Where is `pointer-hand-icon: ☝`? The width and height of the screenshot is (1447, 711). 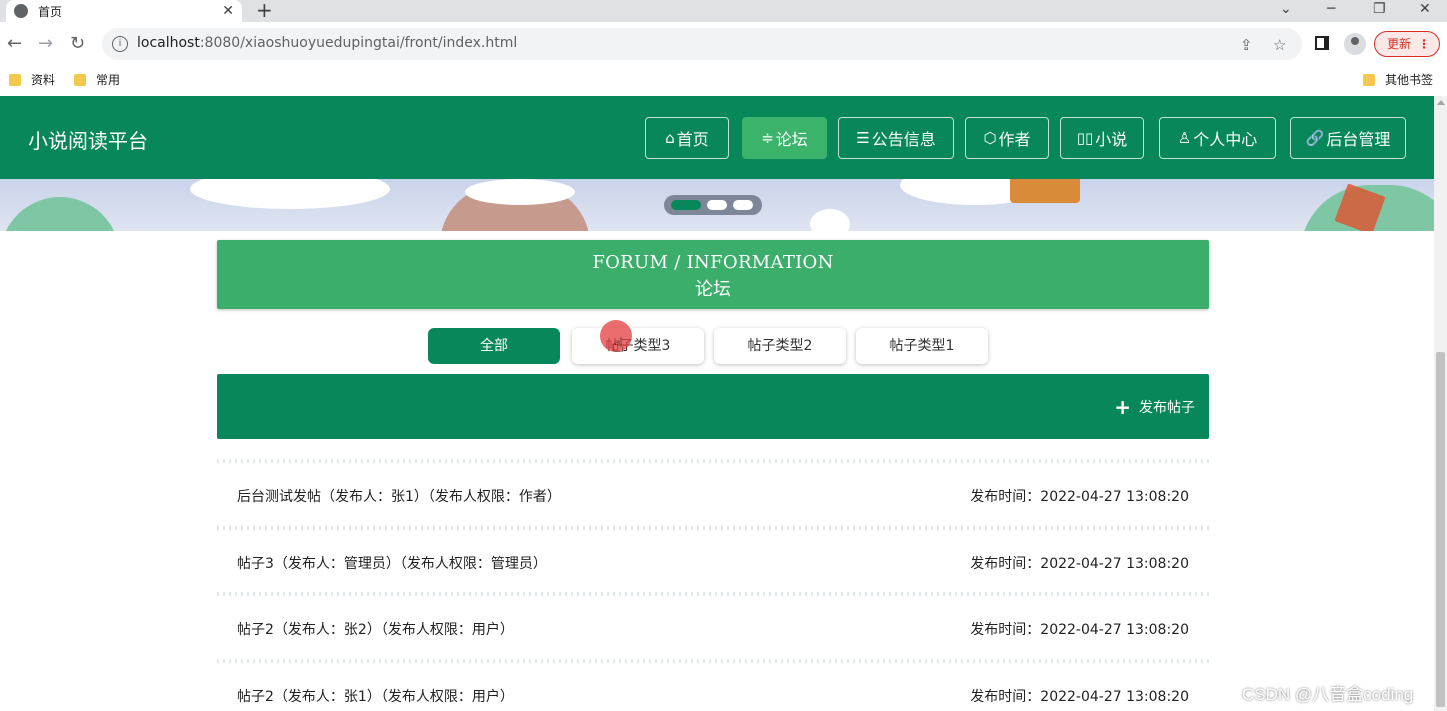 pointer-hand-icon: ☝ is located at coordinates (618, 345).